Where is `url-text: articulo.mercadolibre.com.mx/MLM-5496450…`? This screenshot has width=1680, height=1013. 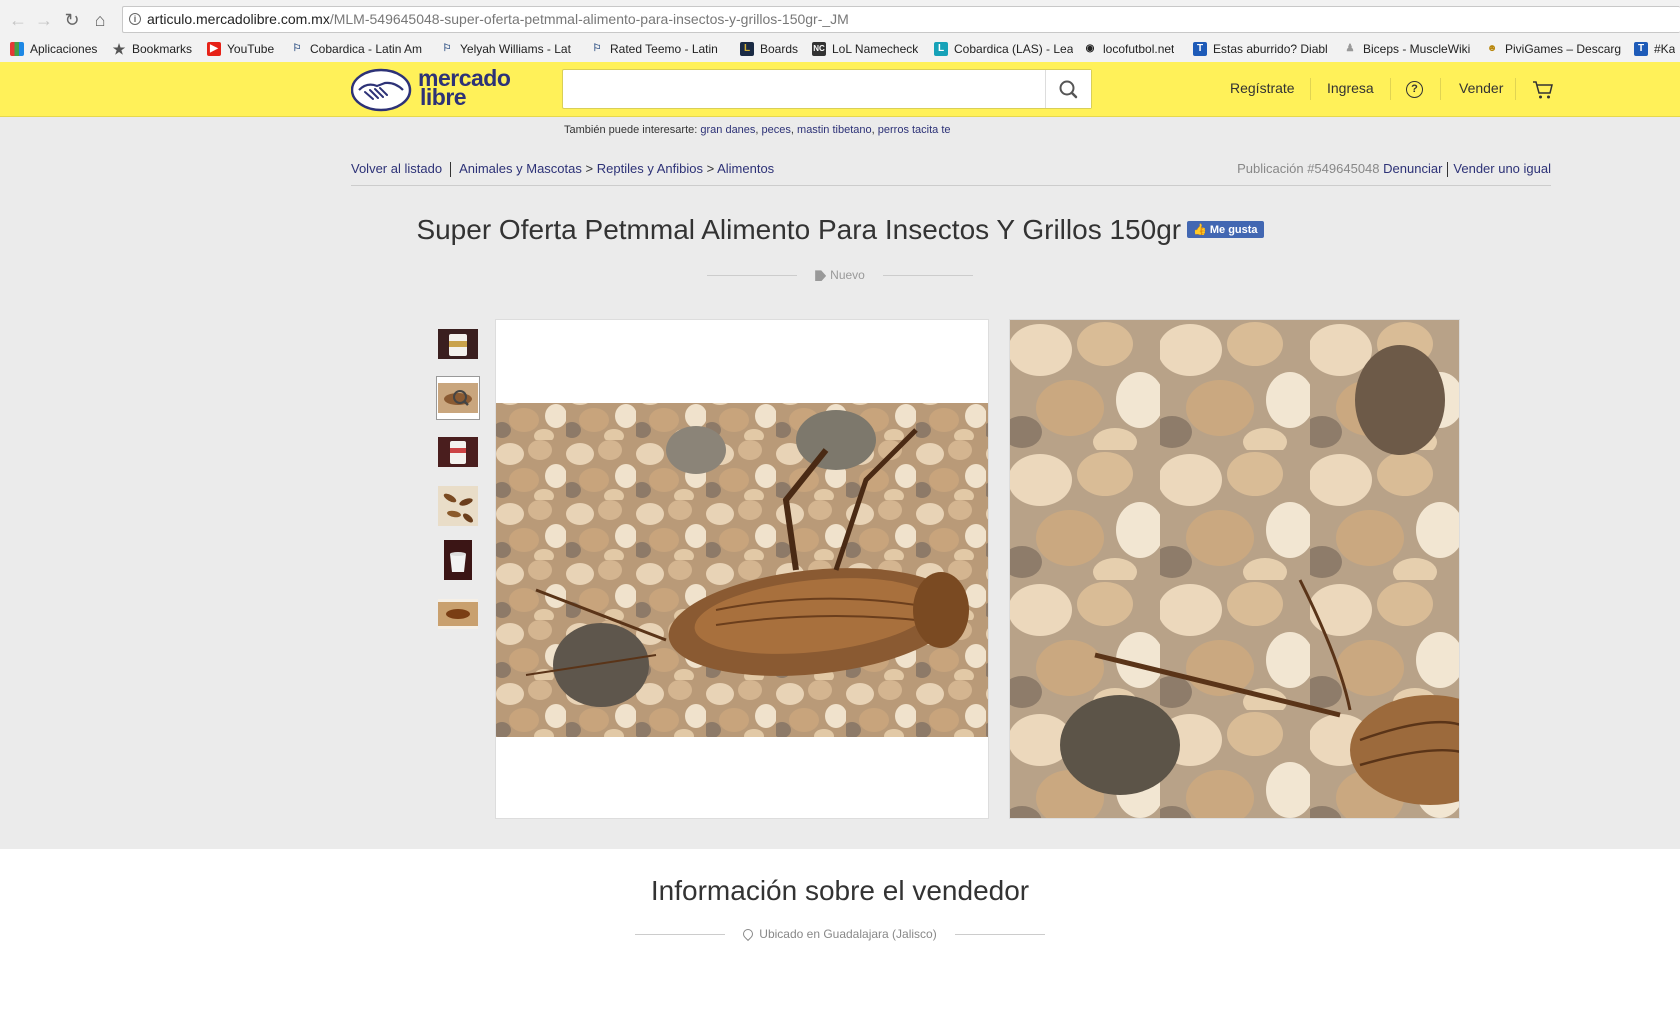 url-text: articulo.mercadolibre.com.mx/MLM-5496450… is located at coordinates (498, 19).